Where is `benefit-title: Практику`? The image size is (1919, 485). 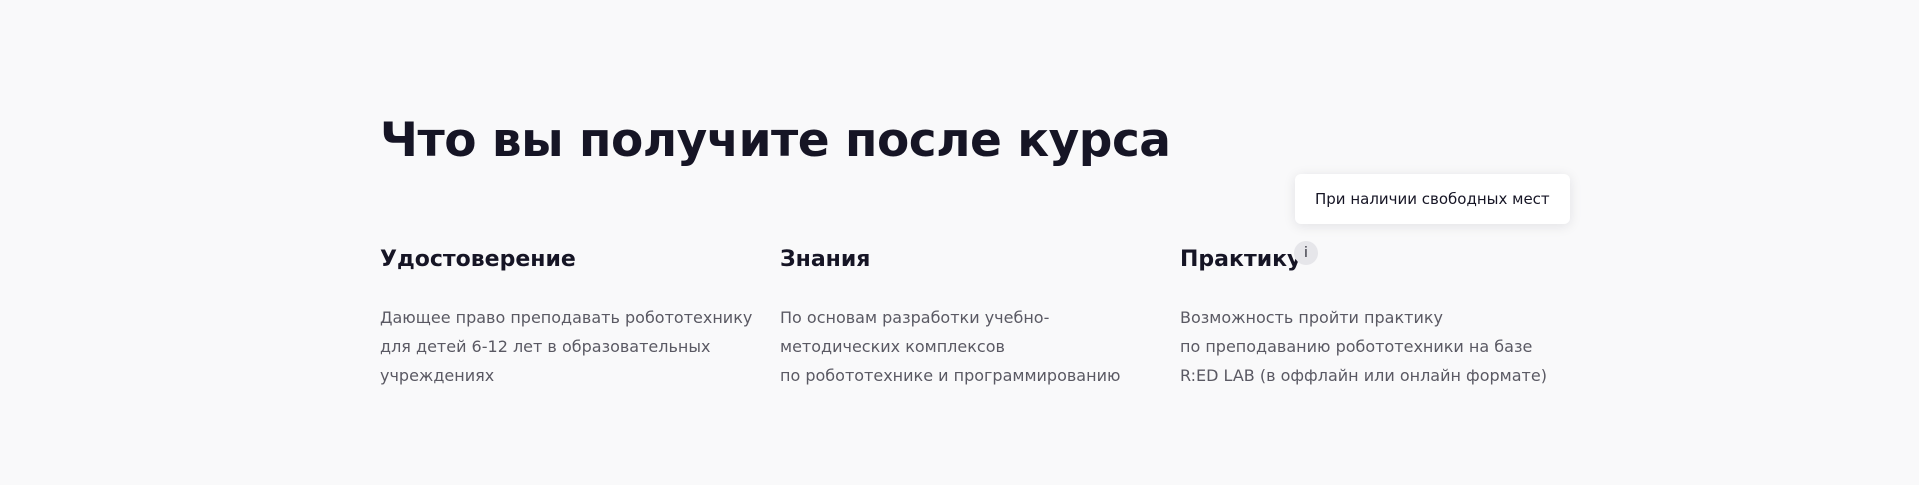 benefit-title: Практику is located at coordinates (1241, 259).